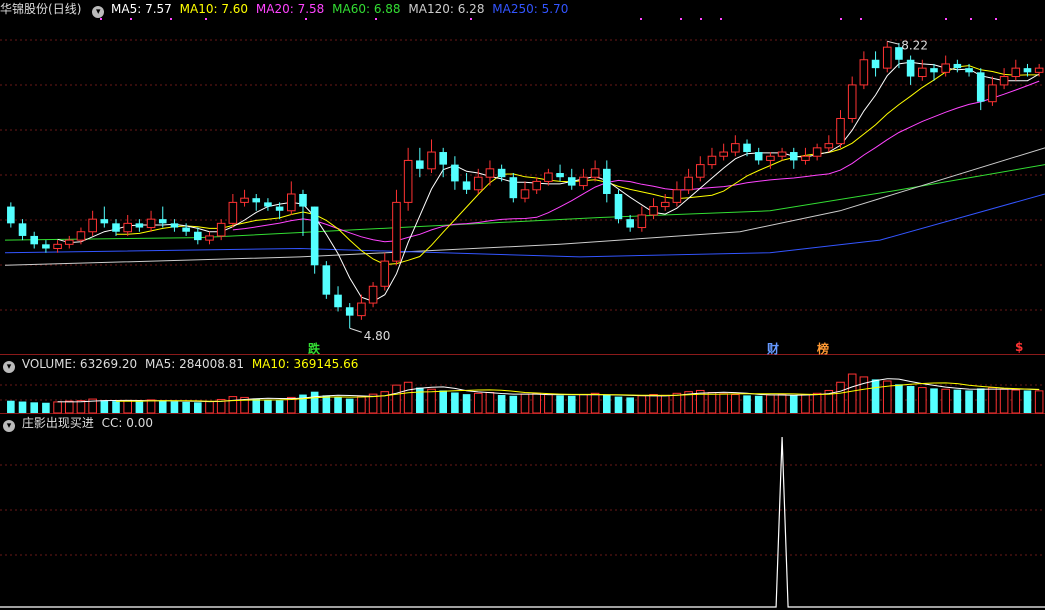 This screenshot has width=1045, height=610. I want to click on stock-name: 华锦股份, so click(24, 9).